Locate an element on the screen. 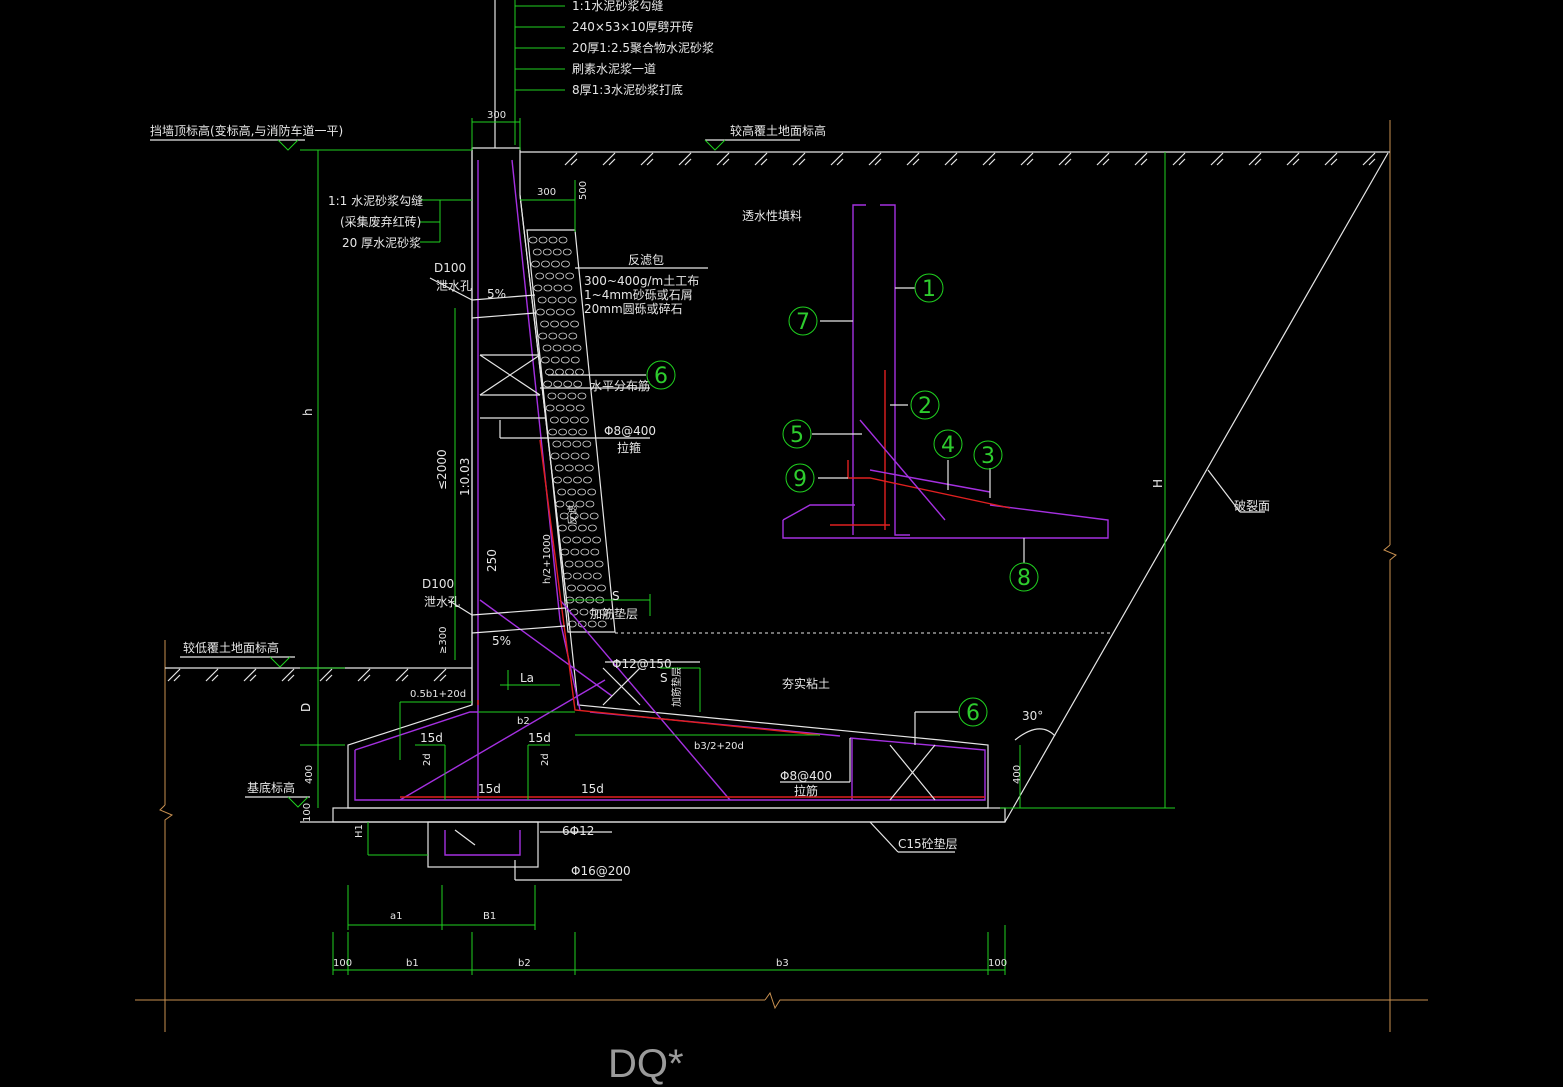 This screenshot has height=1087, width=1563. face-finish: 1:1 水泥砂浆勾缝 (采集废弃红砖) 20 厚水泥砂浆 is located at coordinates (400, 221).